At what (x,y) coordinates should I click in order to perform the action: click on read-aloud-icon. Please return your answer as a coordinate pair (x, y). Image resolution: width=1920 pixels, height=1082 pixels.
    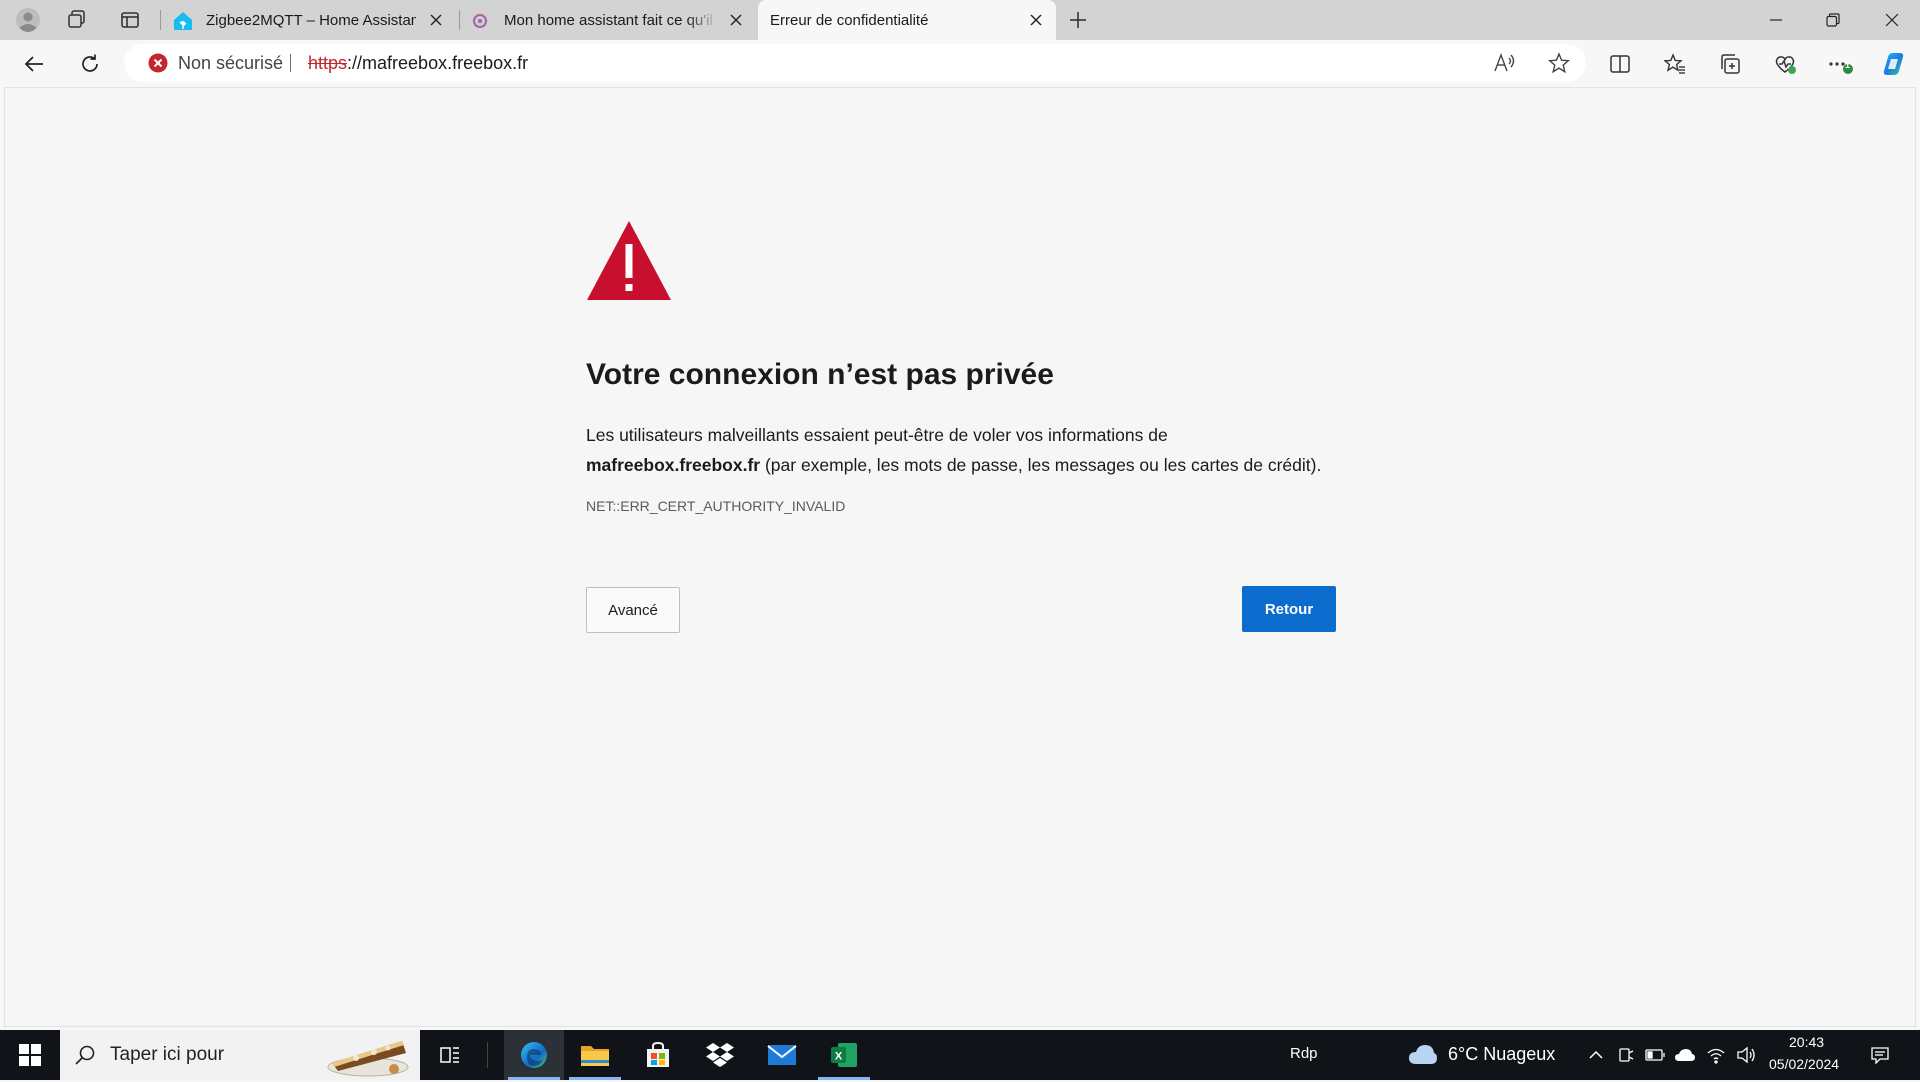
    Looking at the image, I should click on (1504, 63).